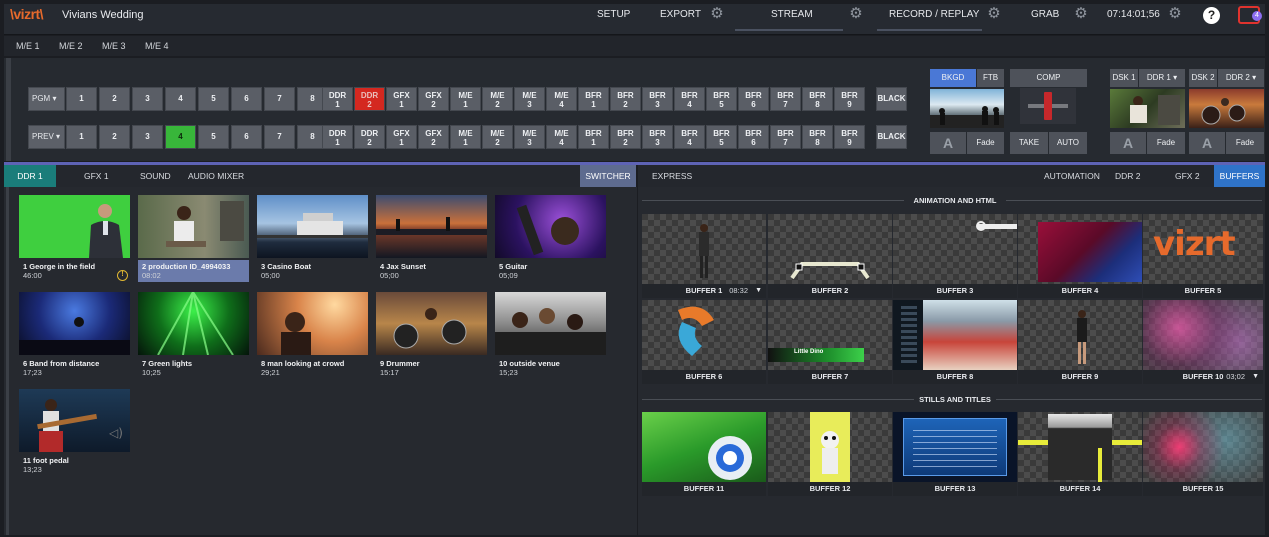 This screenshot has width=1269, height=537. What do you see at coordinates (1166, 143) in the screenshot?
I see `dsk1-fade-button: Fade` at bounding box center [1166, 143].